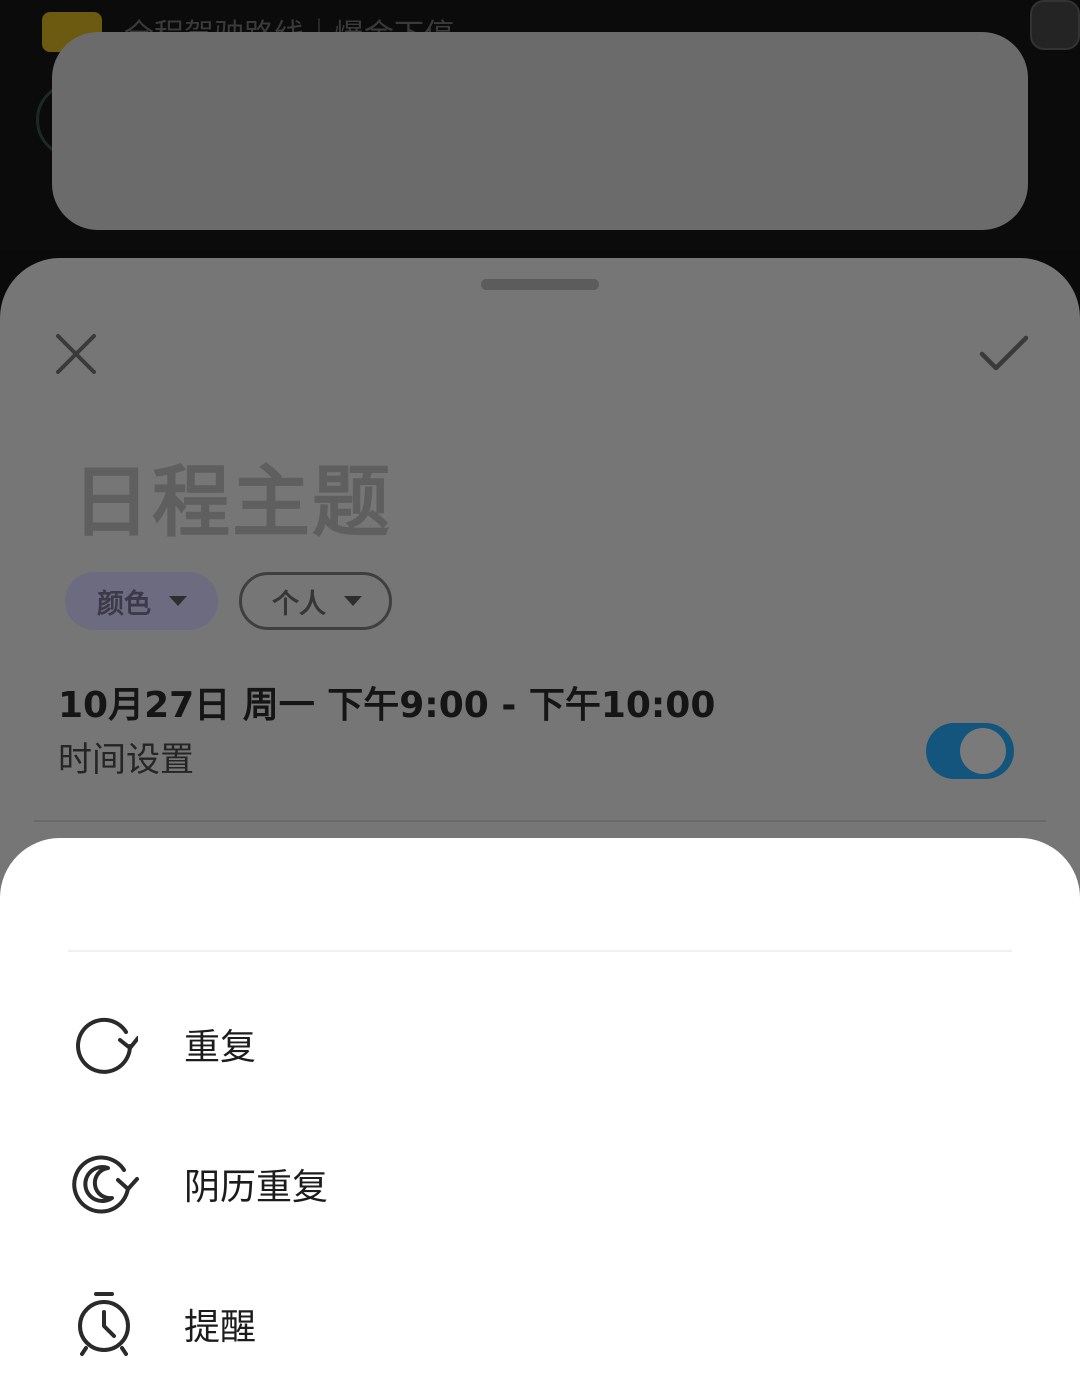  I want to click on reminder-alarm-icon, so click(104, 1324).